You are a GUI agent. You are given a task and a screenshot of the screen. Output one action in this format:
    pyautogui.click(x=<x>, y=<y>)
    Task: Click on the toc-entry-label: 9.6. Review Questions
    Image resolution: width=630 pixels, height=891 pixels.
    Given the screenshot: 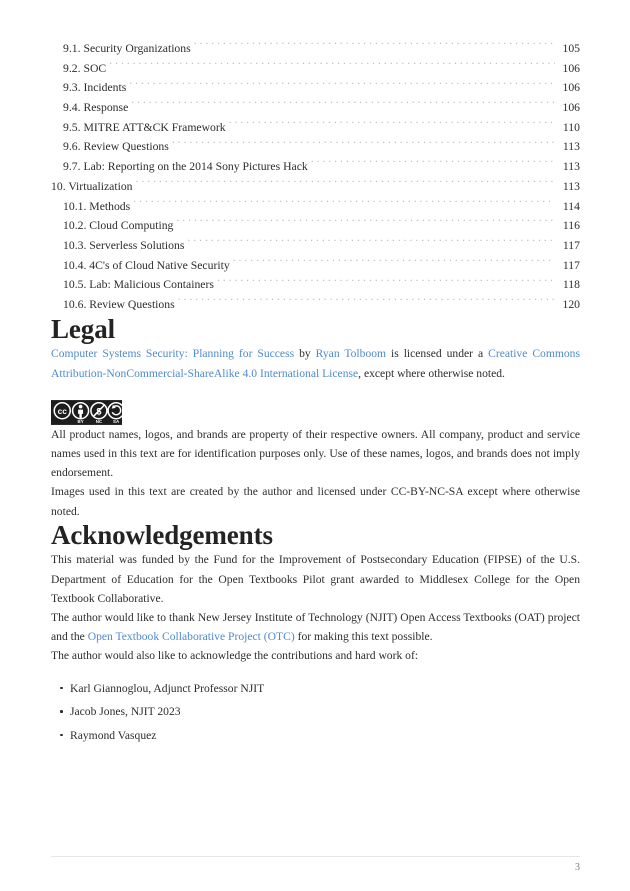 What is the action you would take?
    pyautogui.click(x=116, y=147)
    